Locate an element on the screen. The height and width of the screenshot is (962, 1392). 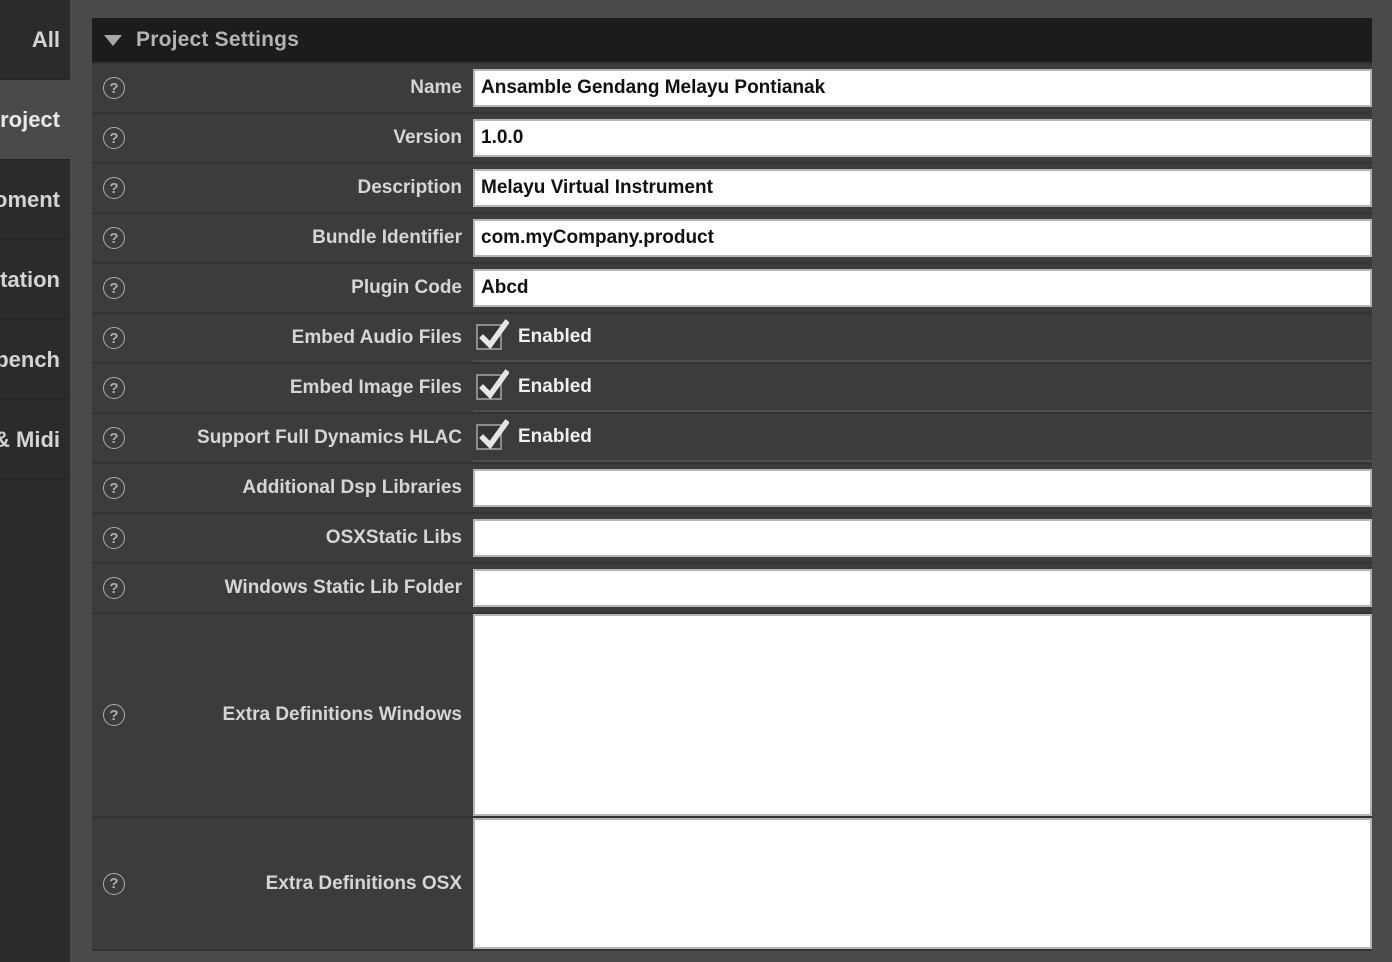
settings-row-additional-dsp-libraries: ? Additional Dsp Libraries is located at coordinates (732, 489).